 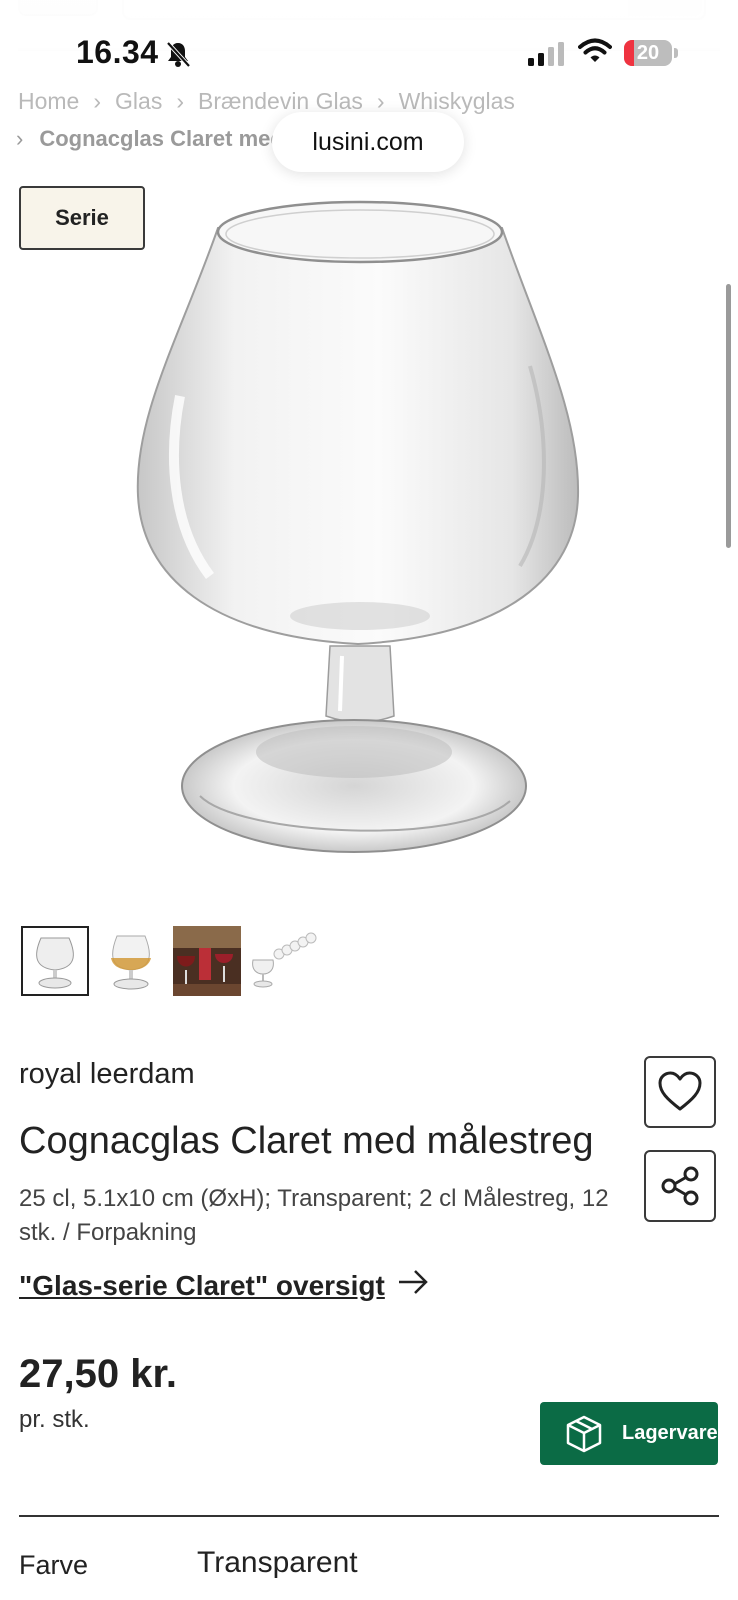 I want to click on price-unit: pr. stk., so click(x=54, y=1419).